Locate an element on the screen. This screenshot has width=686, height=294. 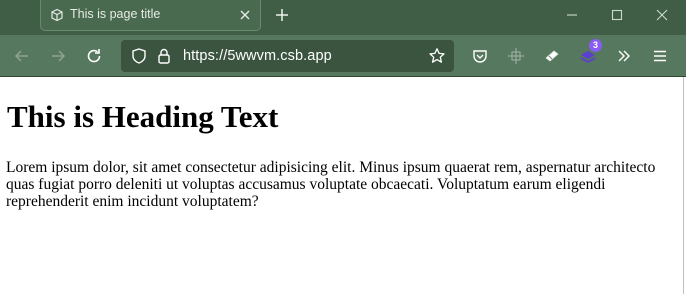
eraser-extension-icon is located at coordinates (552, 56).